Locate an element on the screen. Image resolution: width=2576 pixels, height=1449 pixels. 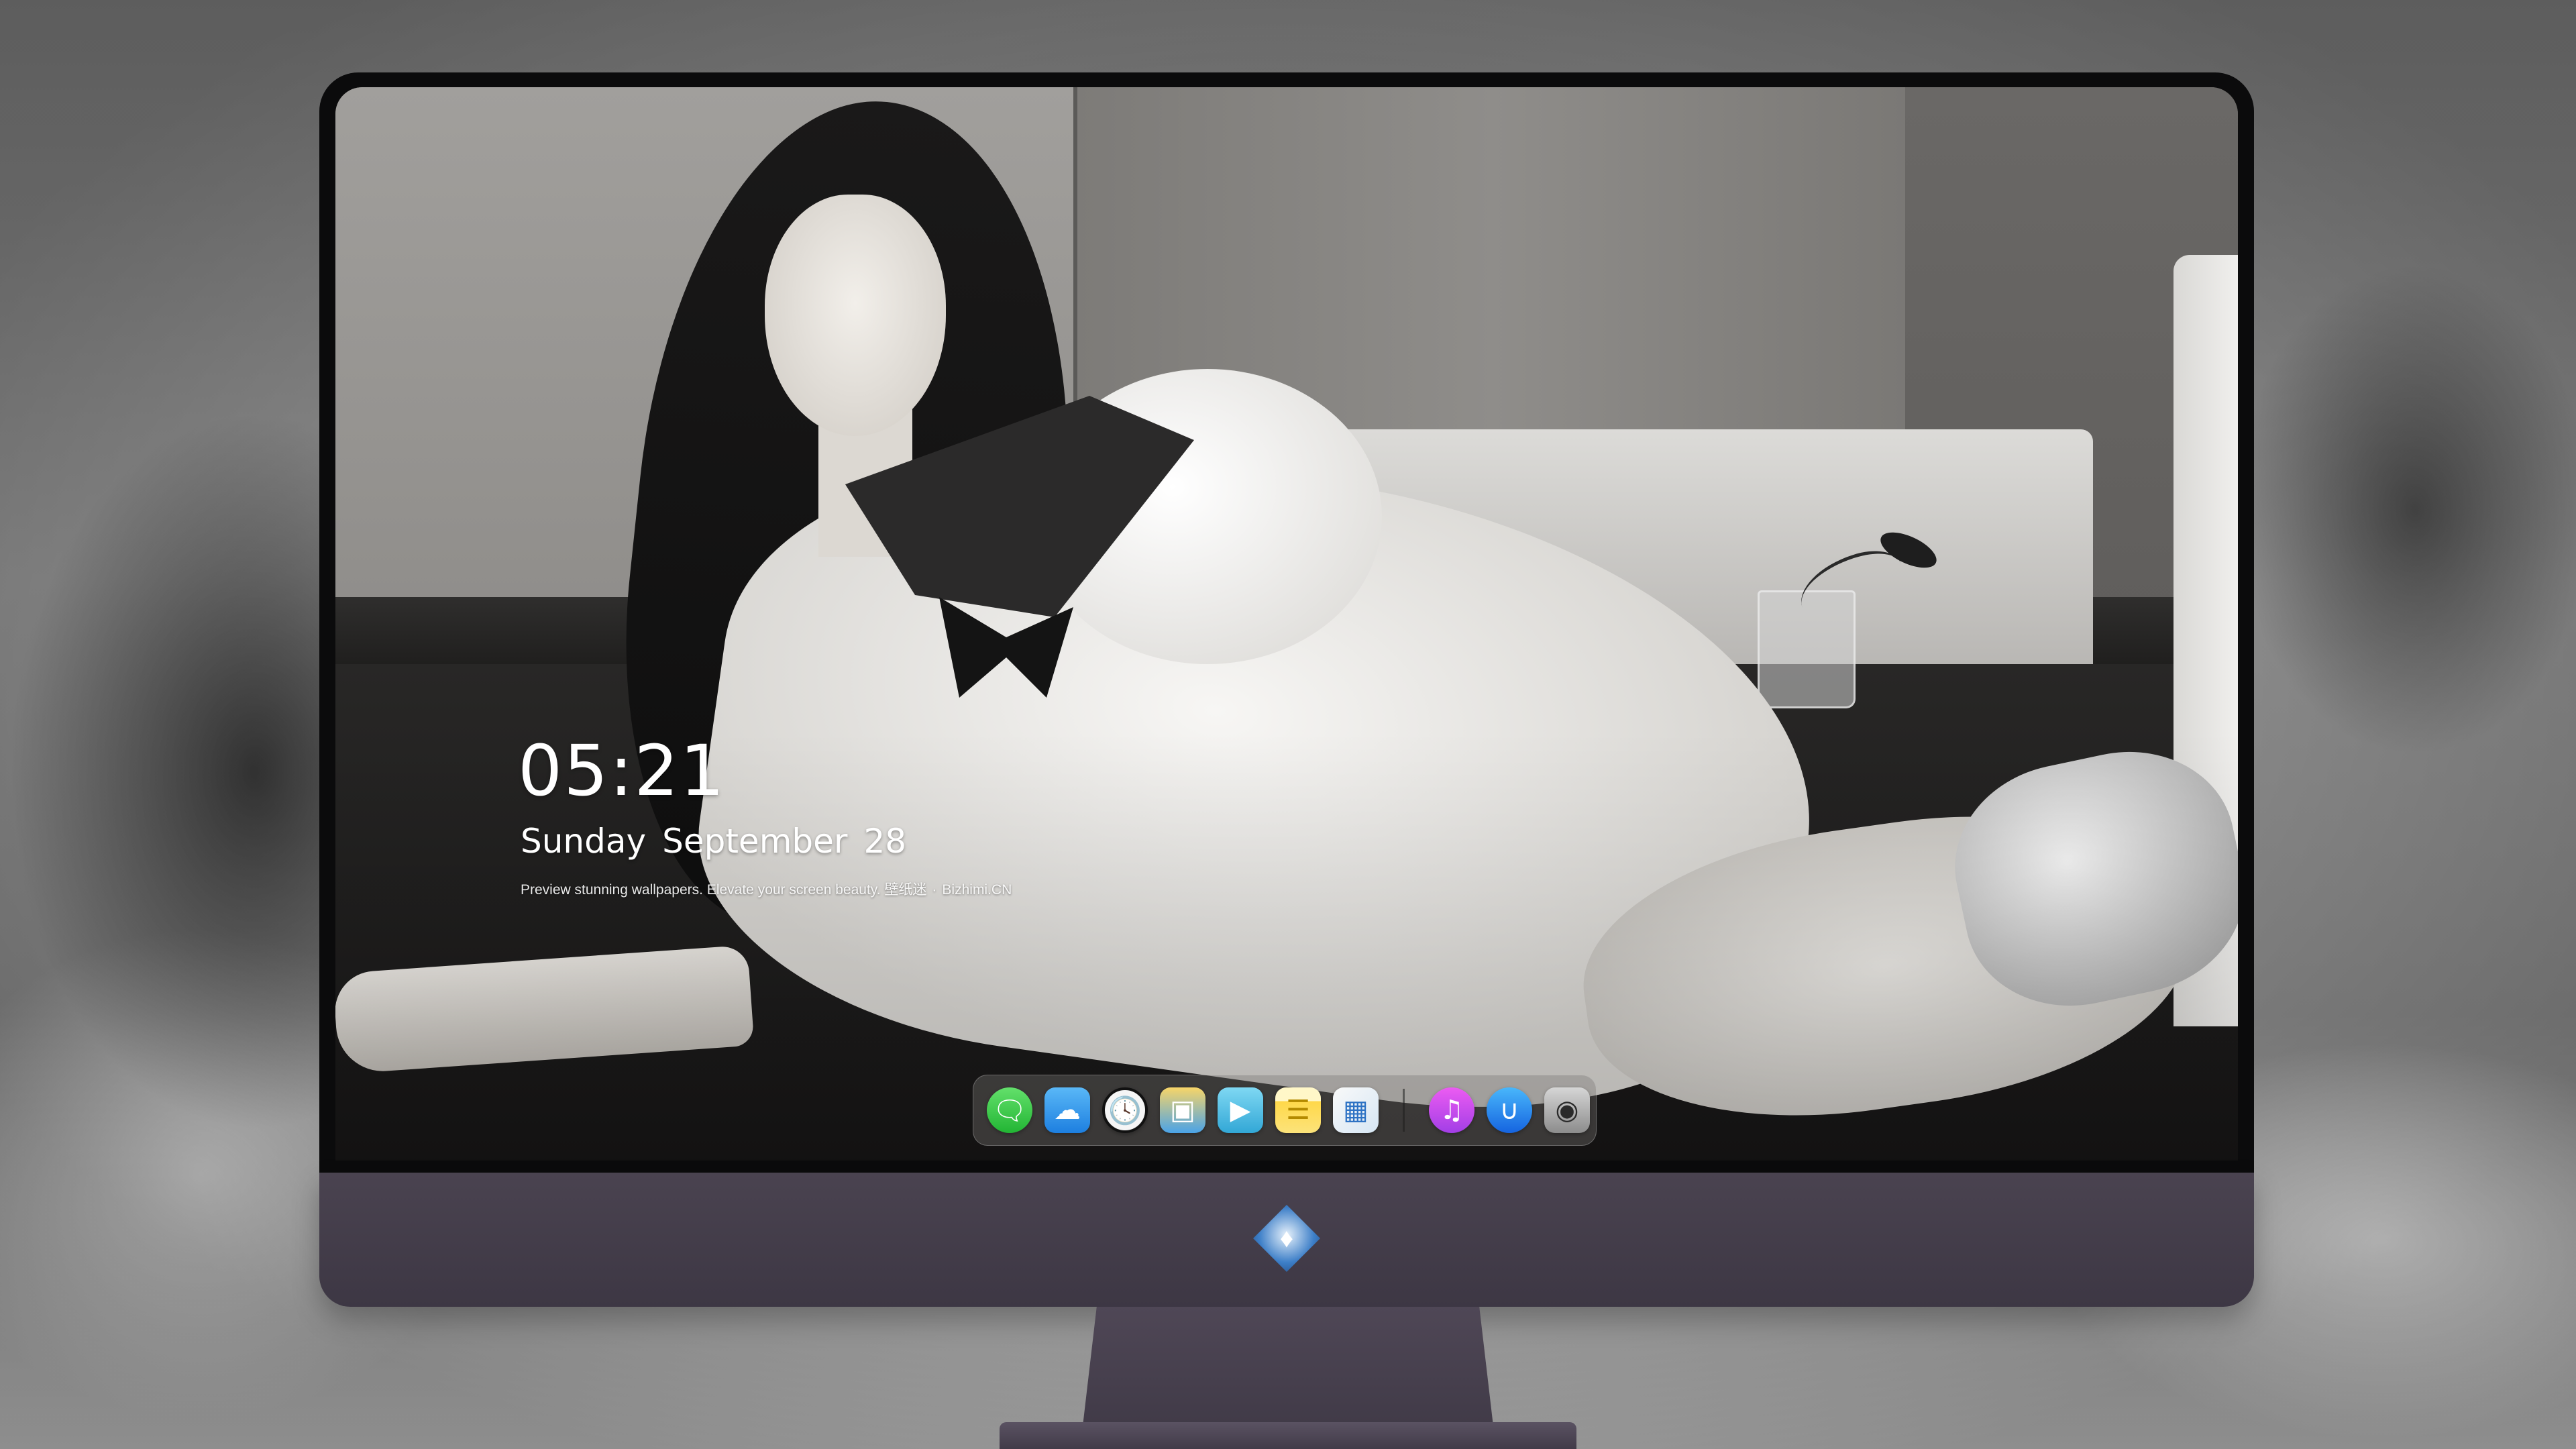
clock-icon: 🕓 is located at coordinates (1125, 1110).